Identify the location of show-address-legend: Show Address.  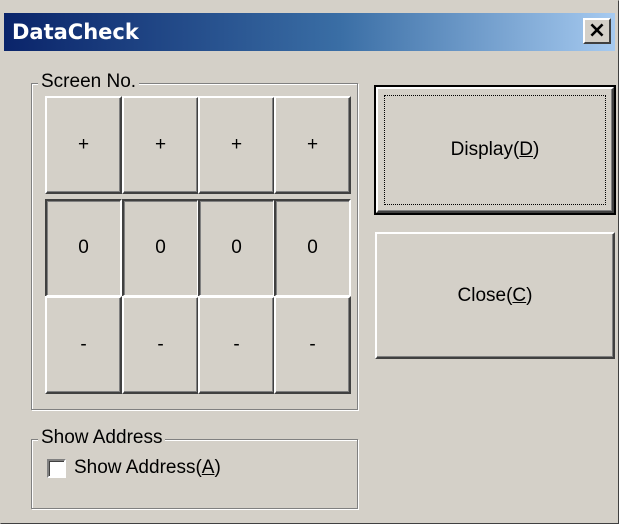
(102, 438).